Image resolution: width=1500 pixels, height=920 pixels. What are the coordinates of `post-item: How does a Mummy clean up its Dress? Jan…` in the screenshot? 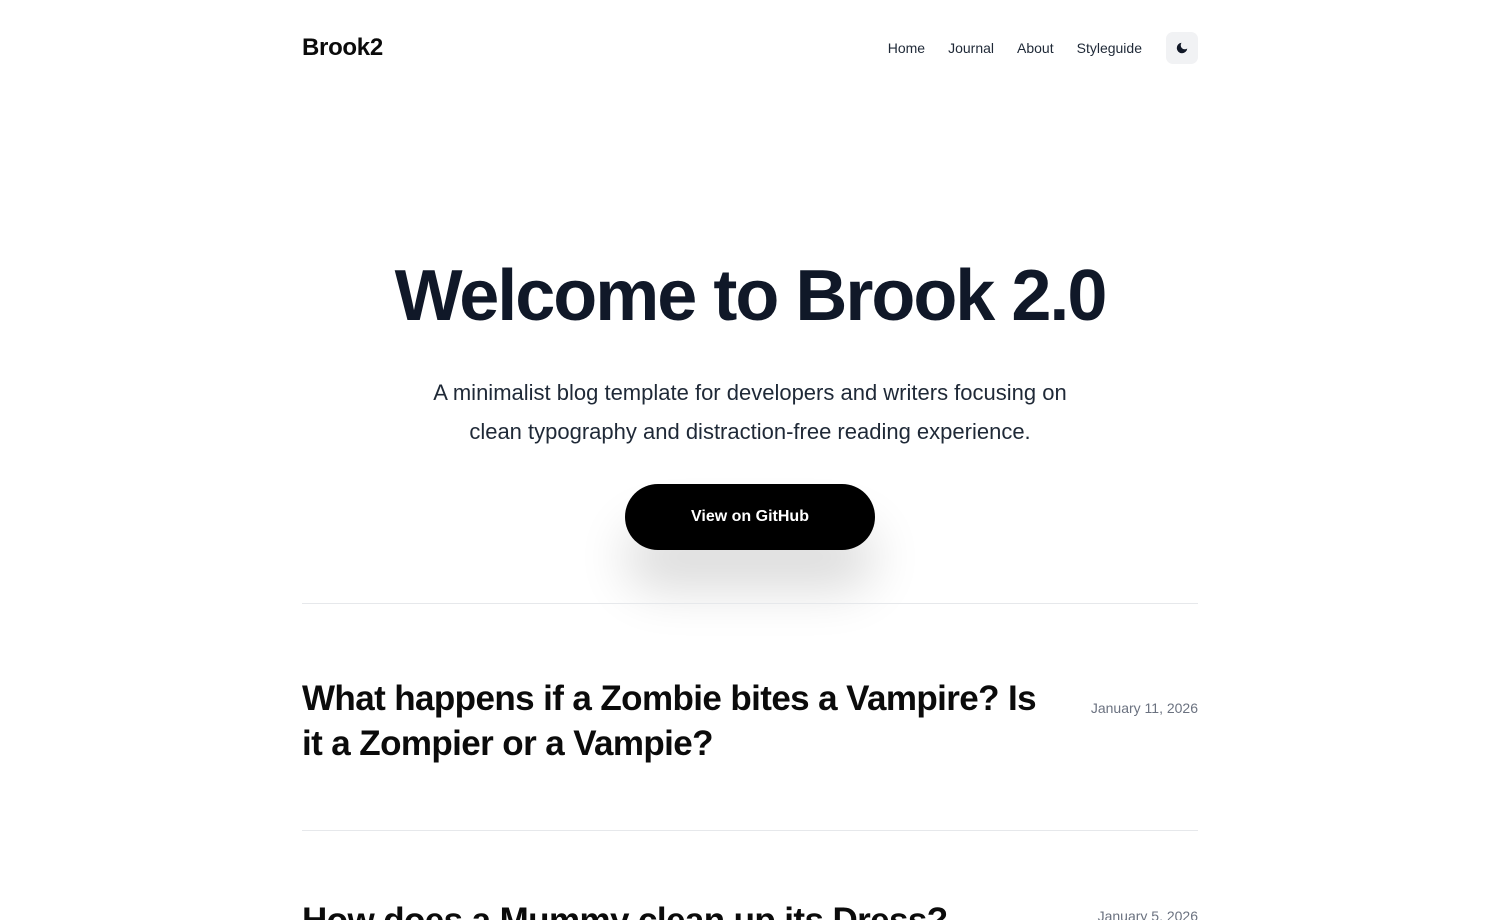 It's located at (750, 909).